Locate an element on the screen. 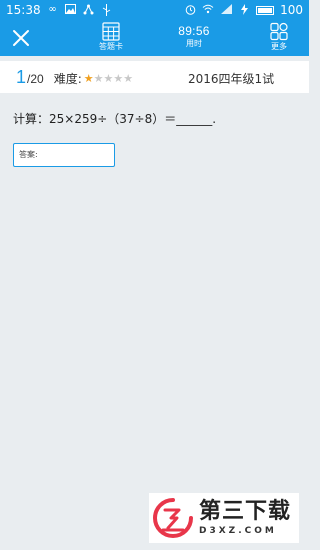 The image size is (320, 550). question-total: /20 is located at coordinates (35, 79).